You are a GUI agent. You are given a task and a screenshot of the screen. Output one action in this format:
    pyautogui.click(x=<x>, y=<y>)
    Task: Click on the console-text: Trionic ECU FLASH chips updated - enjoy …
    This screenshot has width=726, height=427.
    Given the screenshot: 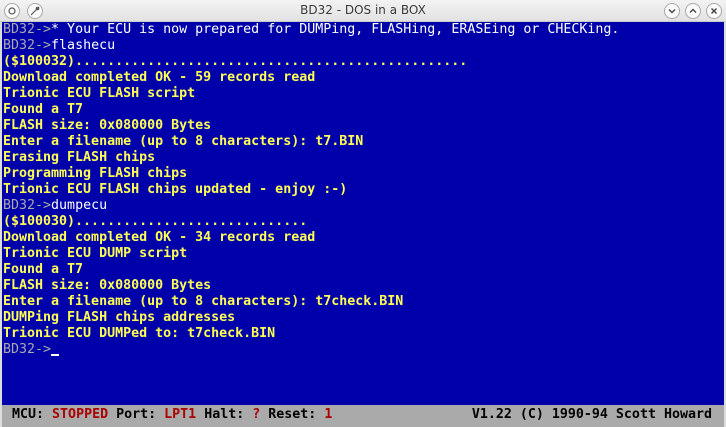 What is the action you would take?
    pyautogui.click(x=175, y=189)
    